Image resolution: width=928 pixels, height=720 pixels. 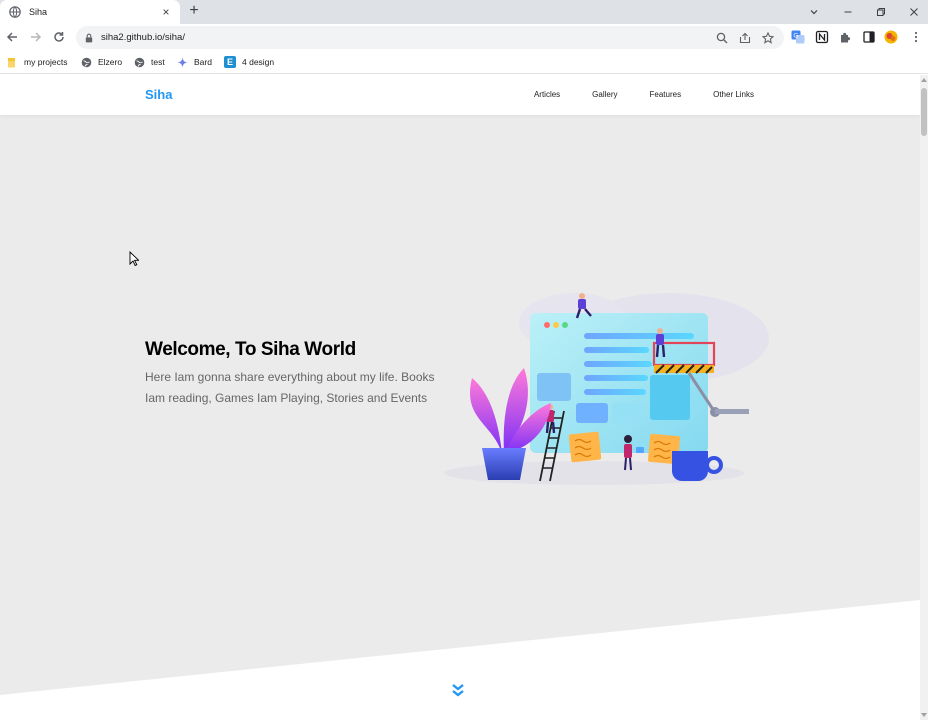 What do you see at coordinates (722, 38) in the screenshot?
I see `zoom-icon` at bounding box center [722, 38].